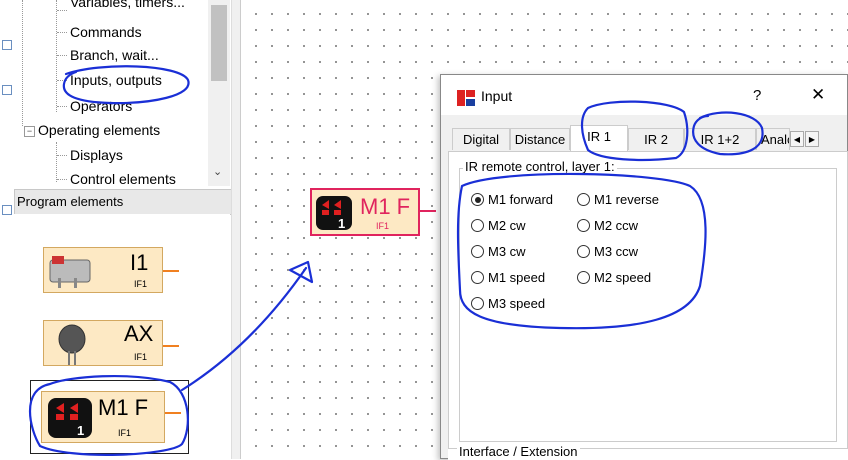 This screenshot has width=848, height=460. I want to click on tree-item-control-elements: Control elements, so click(123, 178).